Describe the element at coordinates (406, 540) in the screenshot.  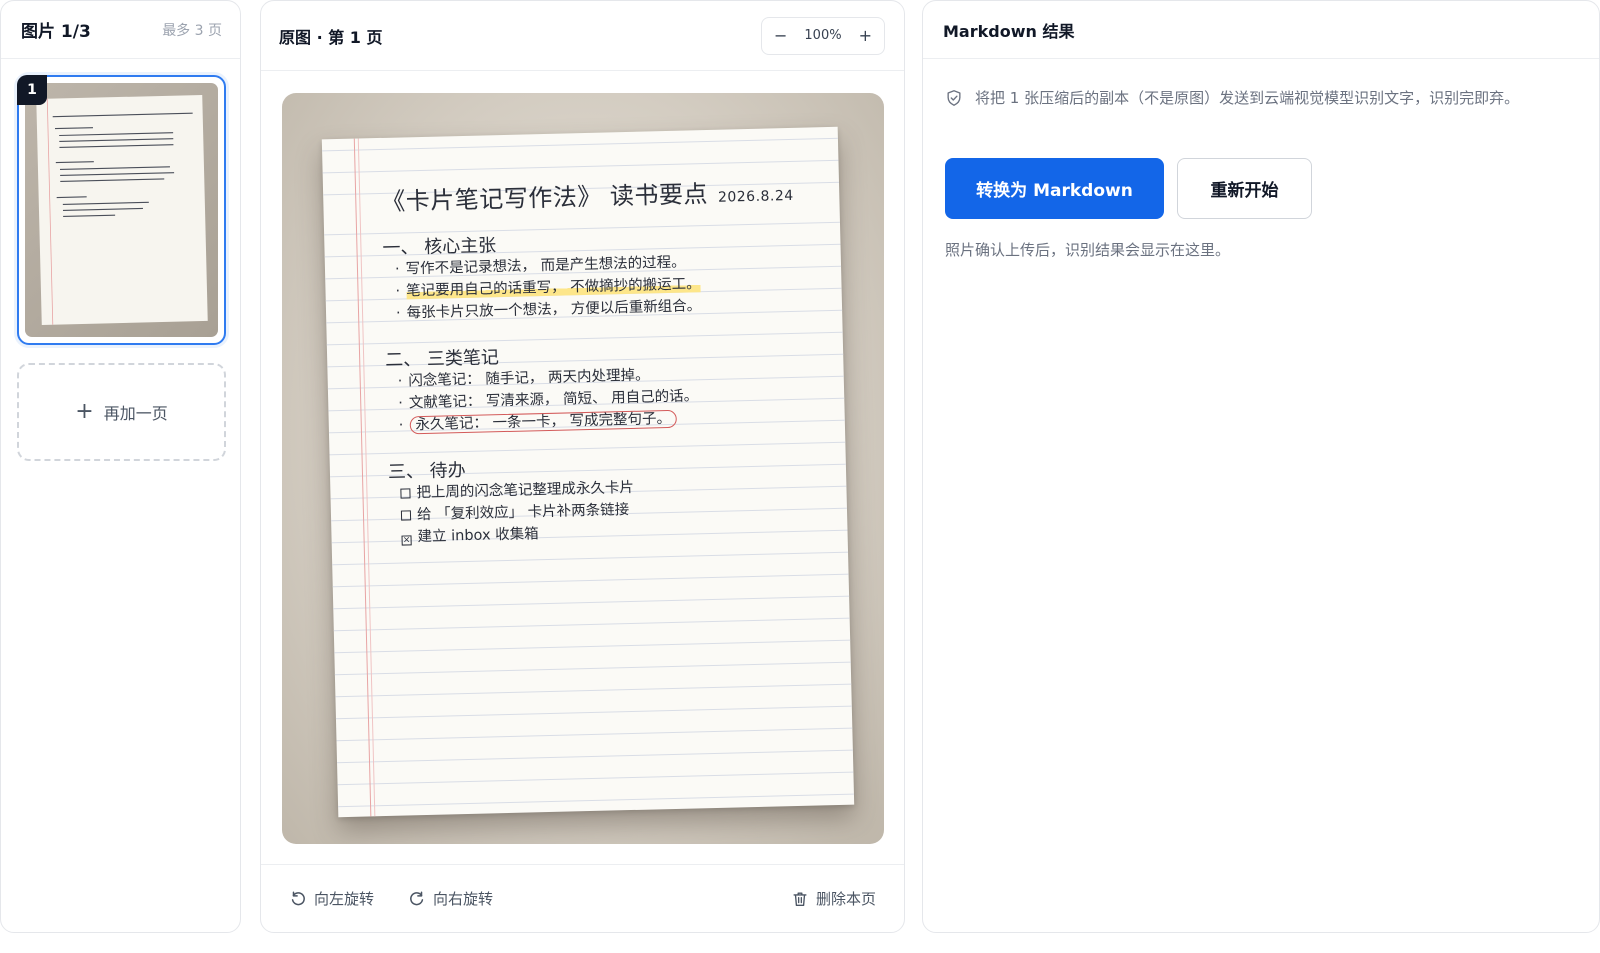
I see `checked-checkbox-icon: ×` at that location.